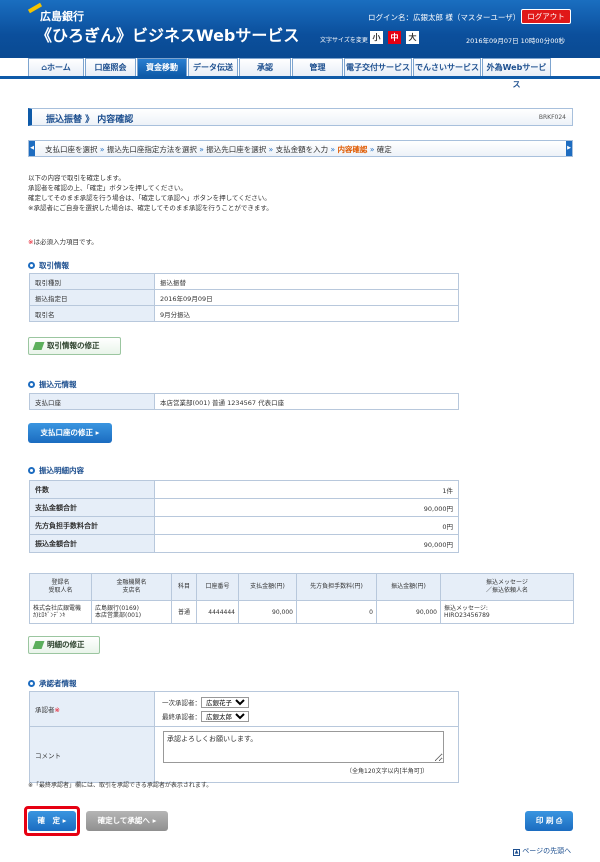 This screenshot has width=600, height=862. What do you see at coordinates (412, 37) in the screenshot?
I see `fontsize-large-button: 大` at bounding box center [412, 37].